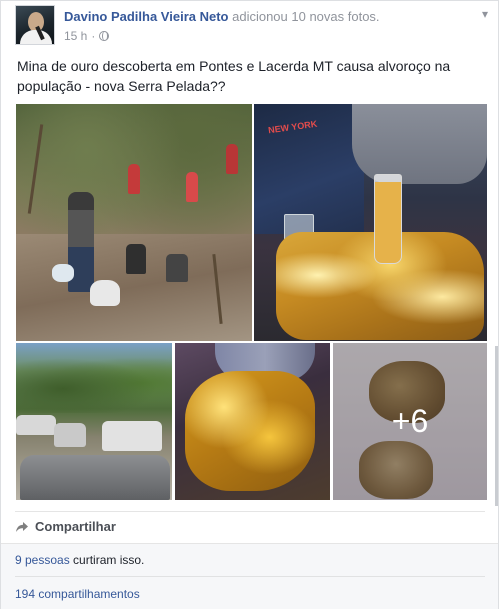 Image resolution: width=499 pixels, height=609 pixels. Describe the element at coordinates (35, 169) in the screenshot. I see `photo-pole` at that location.